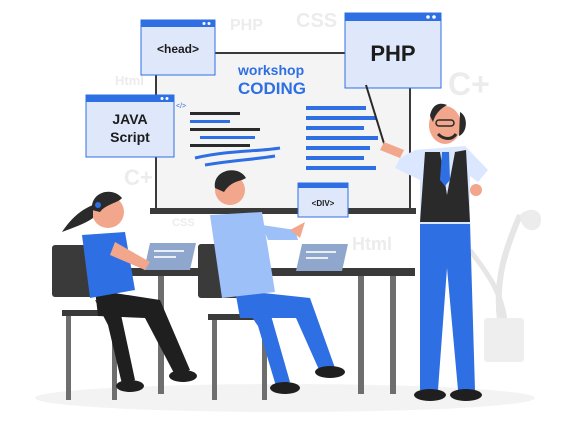  Describe the element at coordinates (170, 256) in the screenshot. I see `laptop-left` at that location.